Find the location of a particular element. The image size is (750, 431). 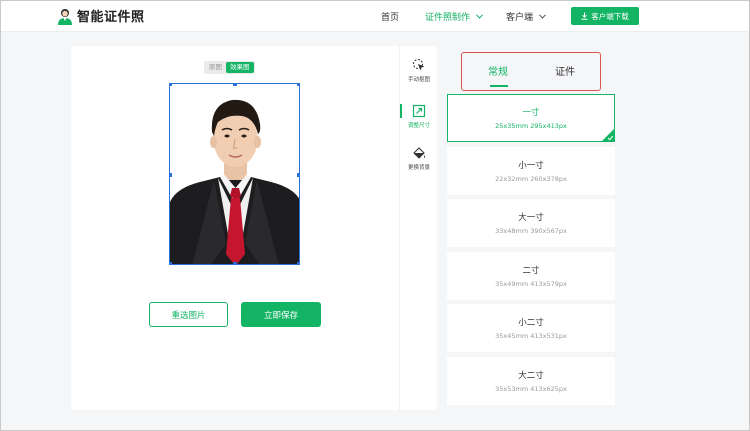

size-option: 一寸 25x35mm 295x413px is located at coordinates (531, 118).